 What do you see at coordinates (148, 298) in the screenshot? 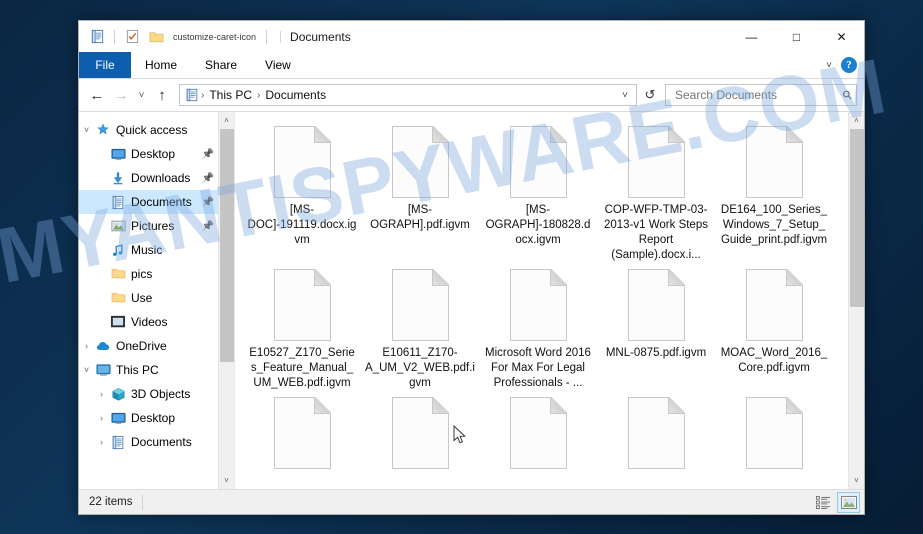
I see `sidebar-item-use: Use` at bounding box center [148, 298].